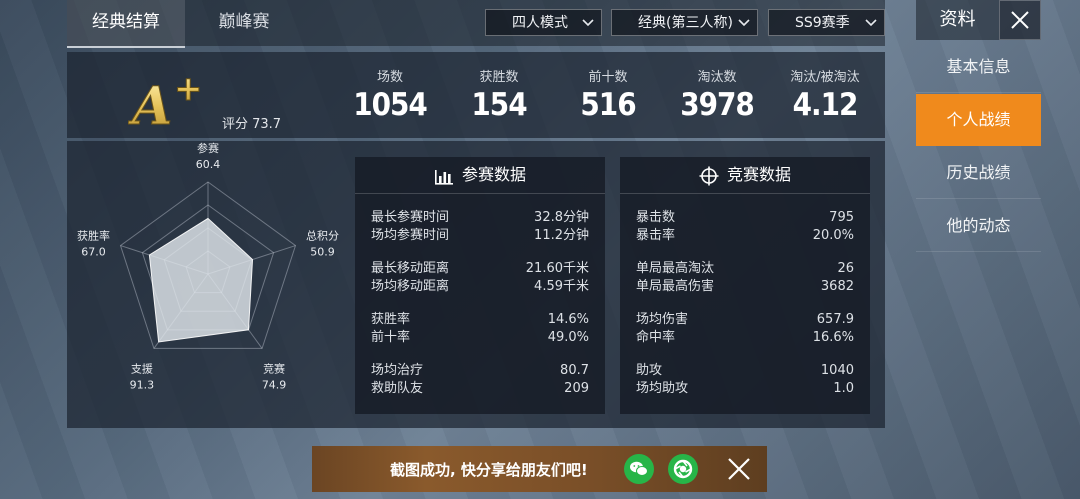 This screenshot has height=499, width=1080. Describe the element at coordinates (410, 235) in the screenshot. I see `stat-row-label: 场均参赛时间` at that location.